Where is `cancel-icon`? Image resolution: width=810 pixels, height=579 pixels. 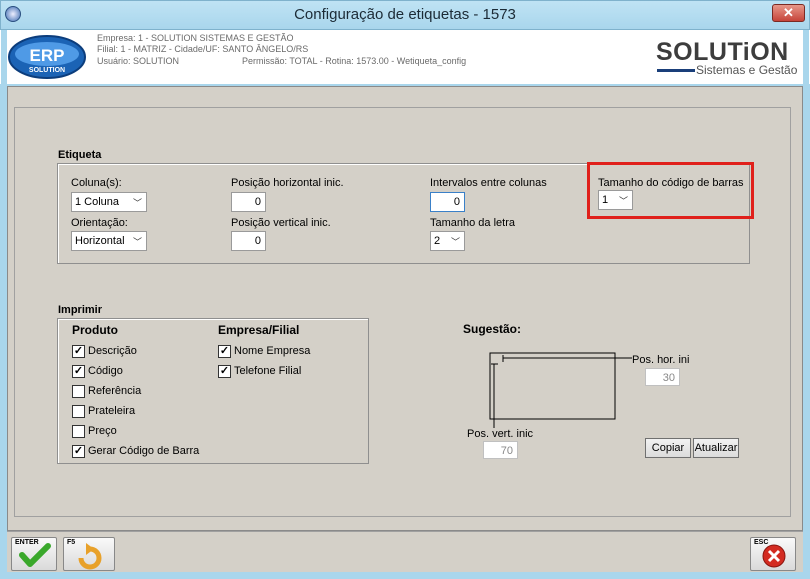
cancel-icon is located at coordinates (774, 556).